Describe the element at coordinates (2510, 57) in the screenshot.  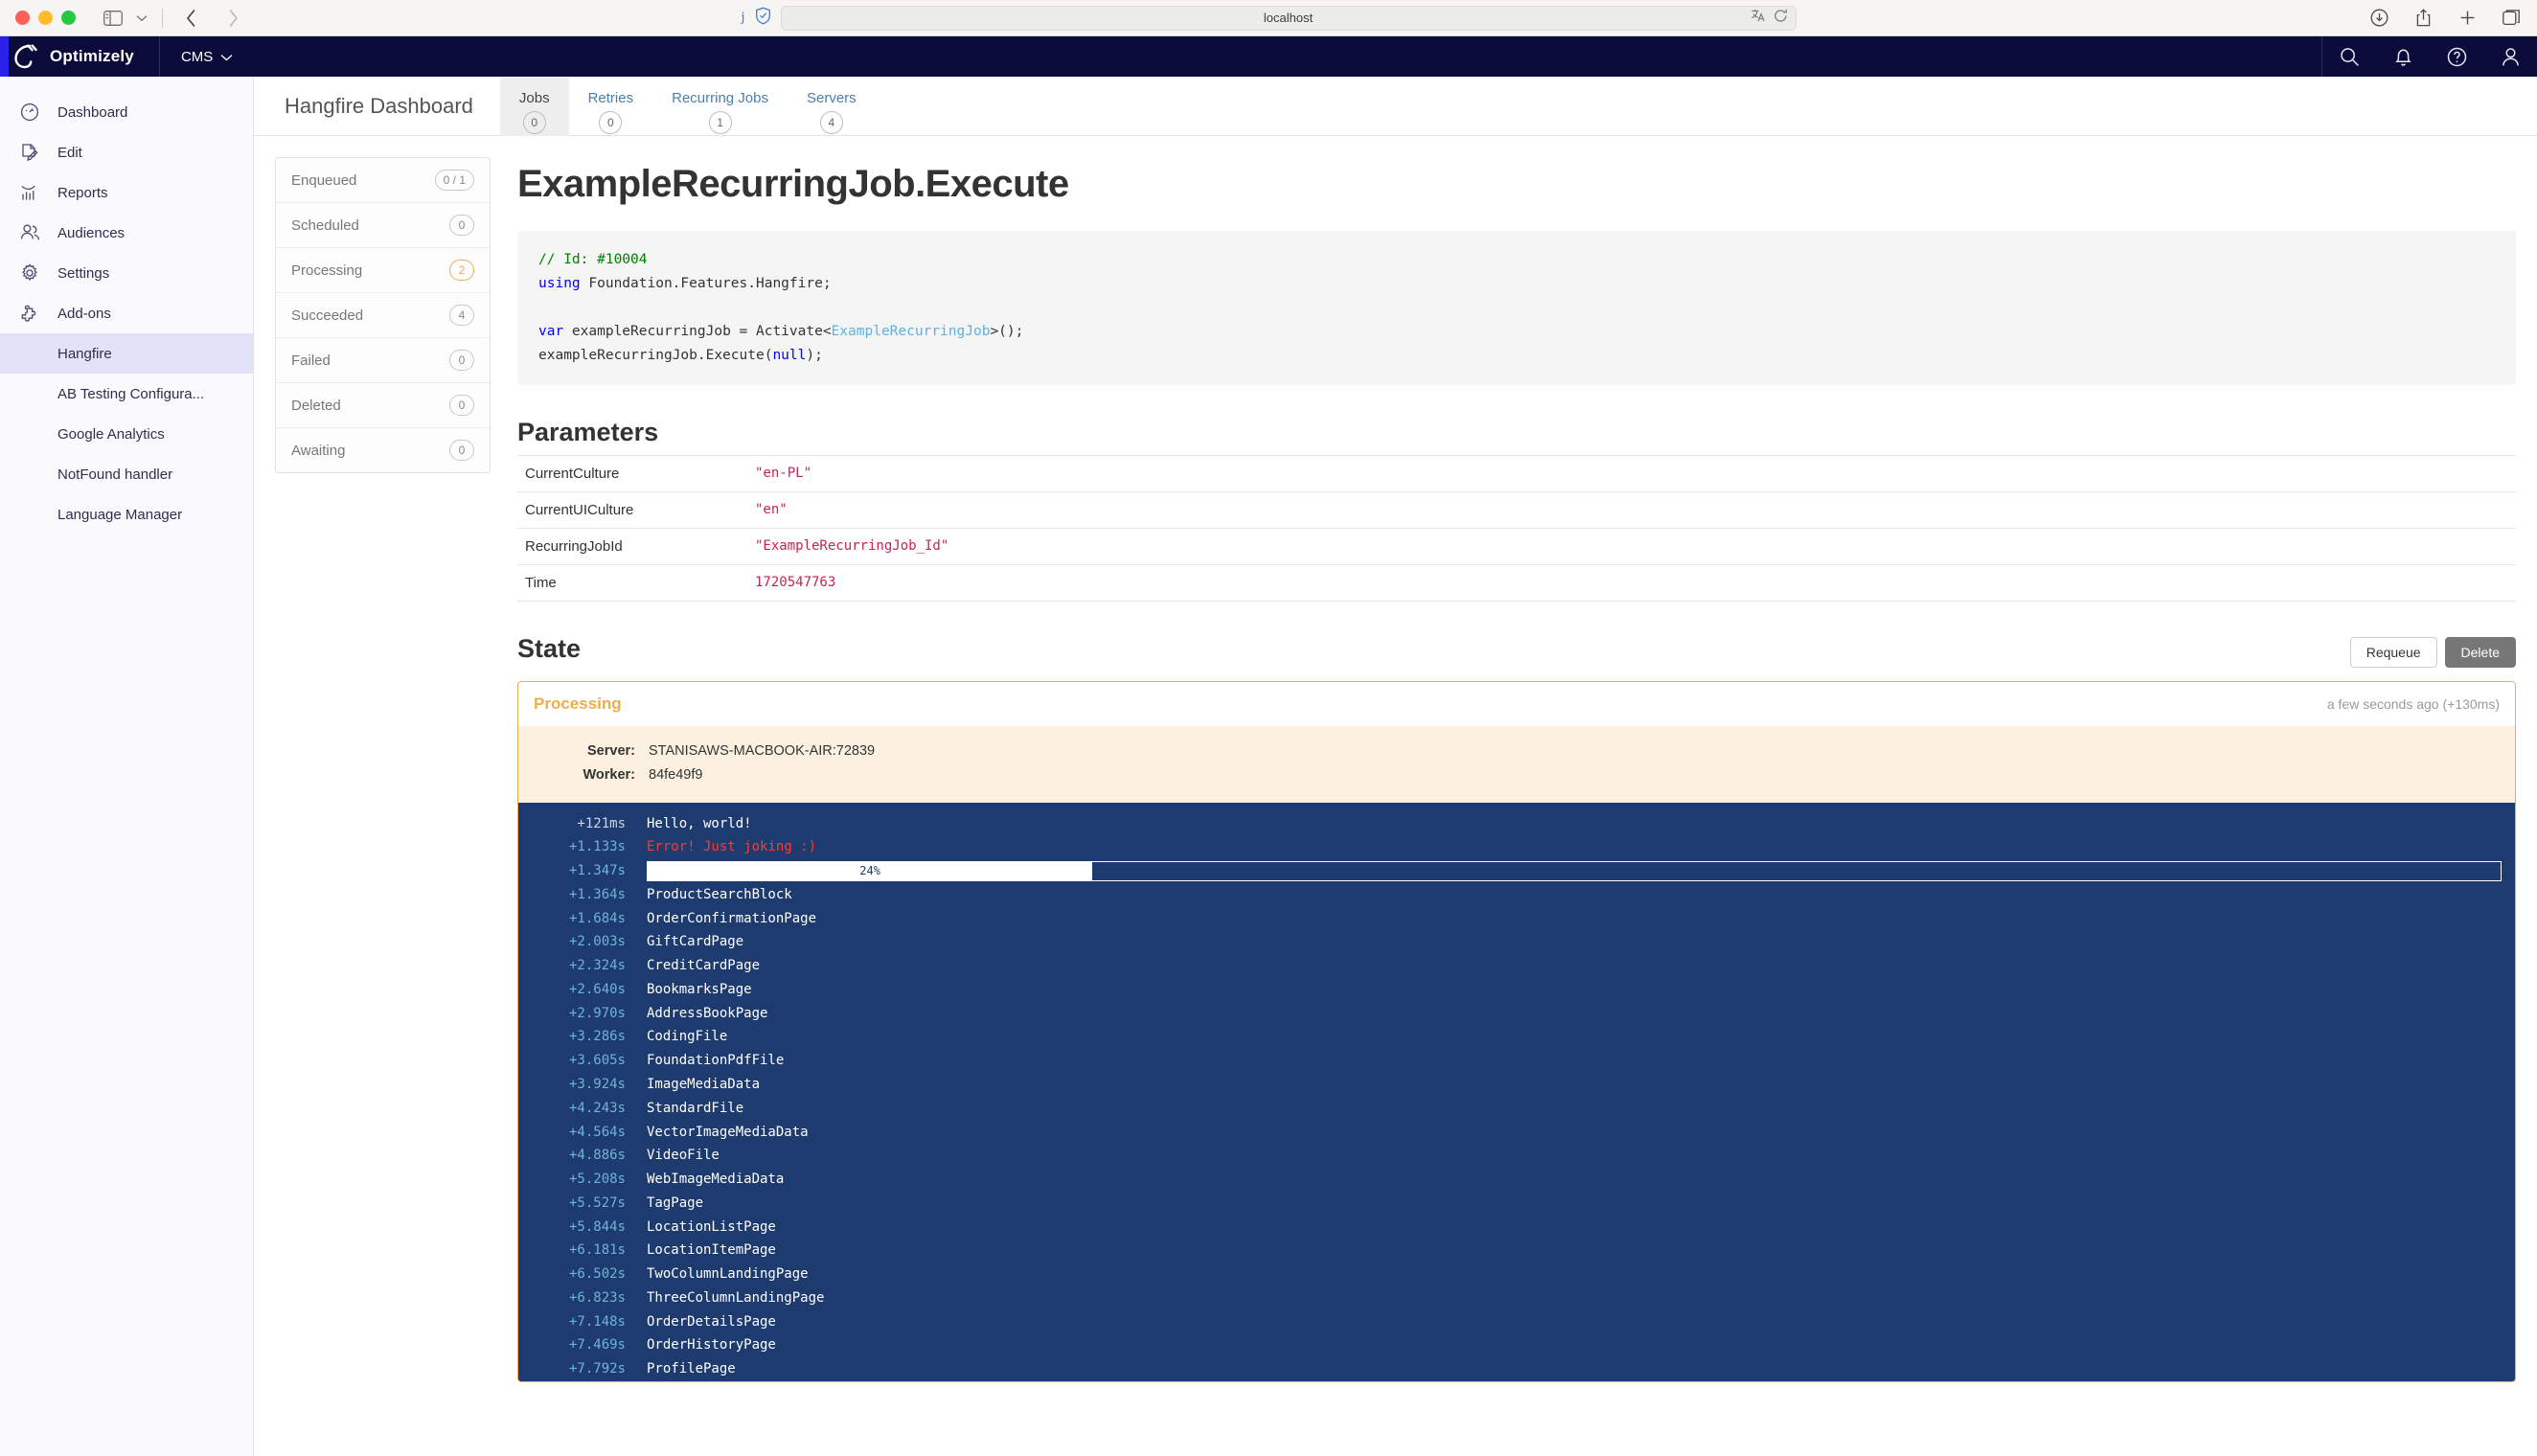
I see `profile-icon` at that location.